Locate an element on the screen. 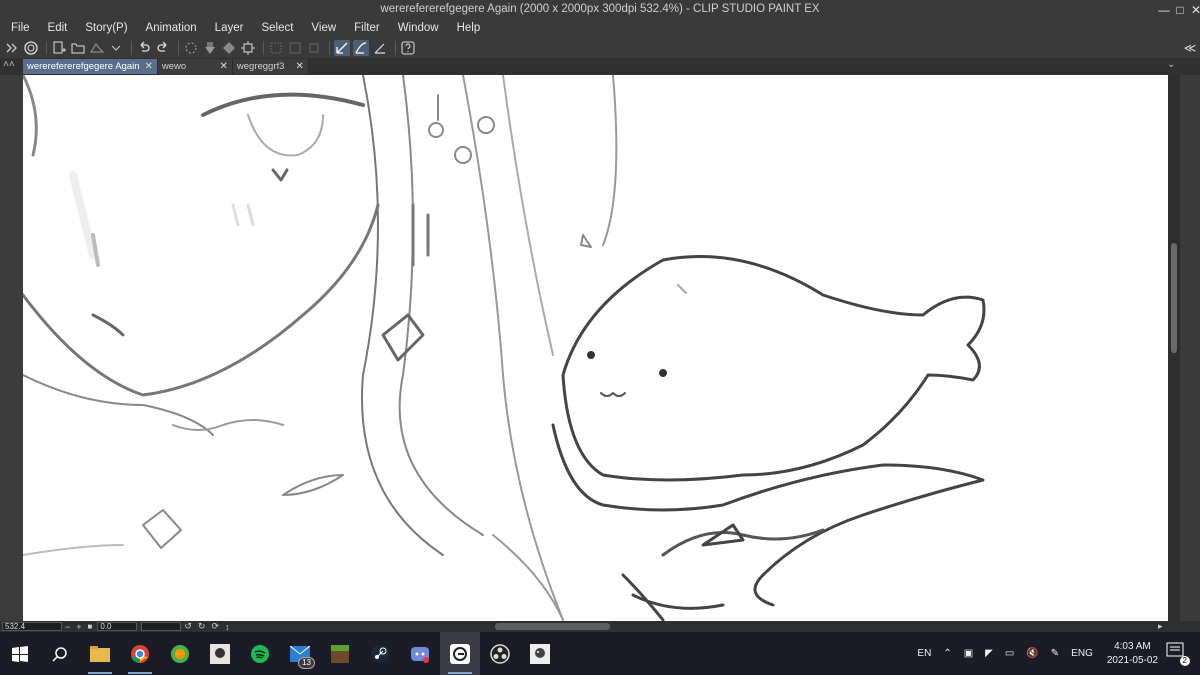 The height and width of the screenshot is (675, 1200). pen-icon: ✎ is located at coordinates (1055, 653).